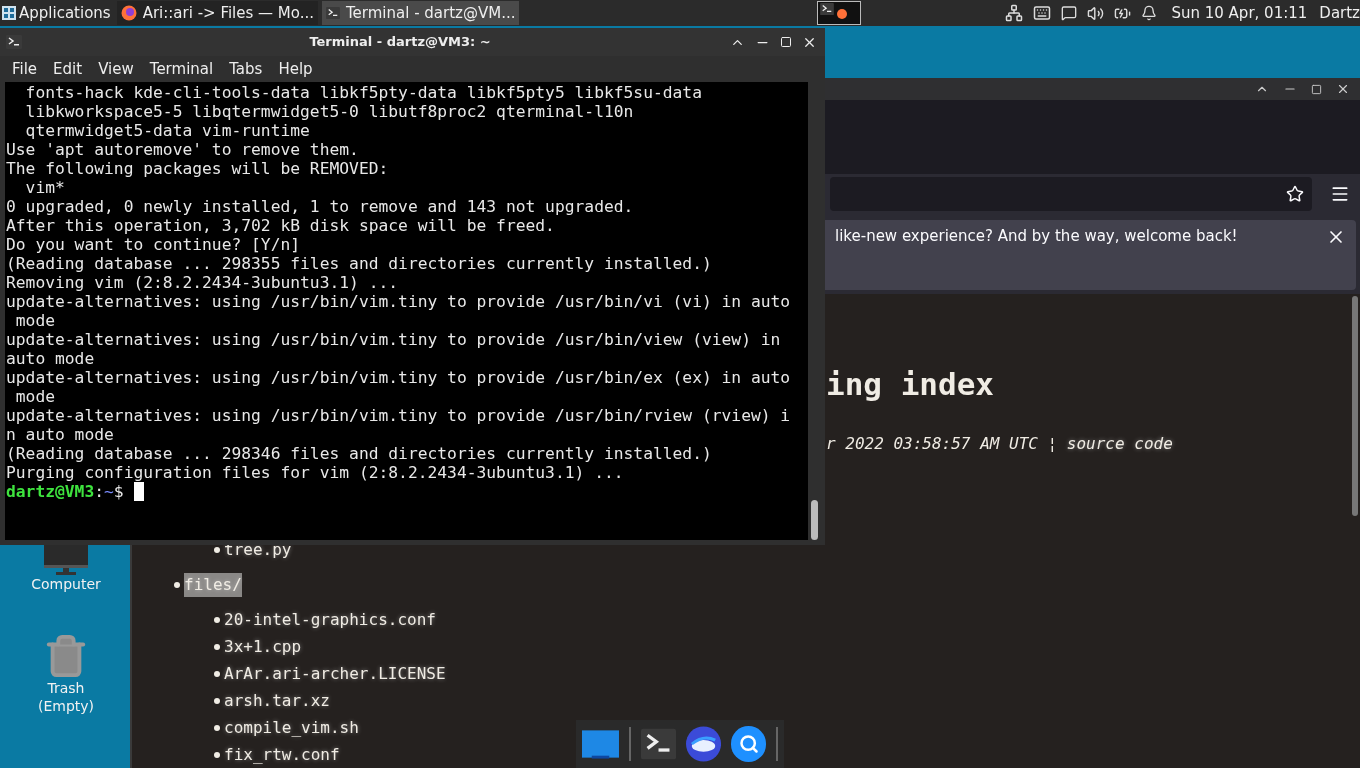  I want to click on applications-menu: Applications, so click(56, 13).